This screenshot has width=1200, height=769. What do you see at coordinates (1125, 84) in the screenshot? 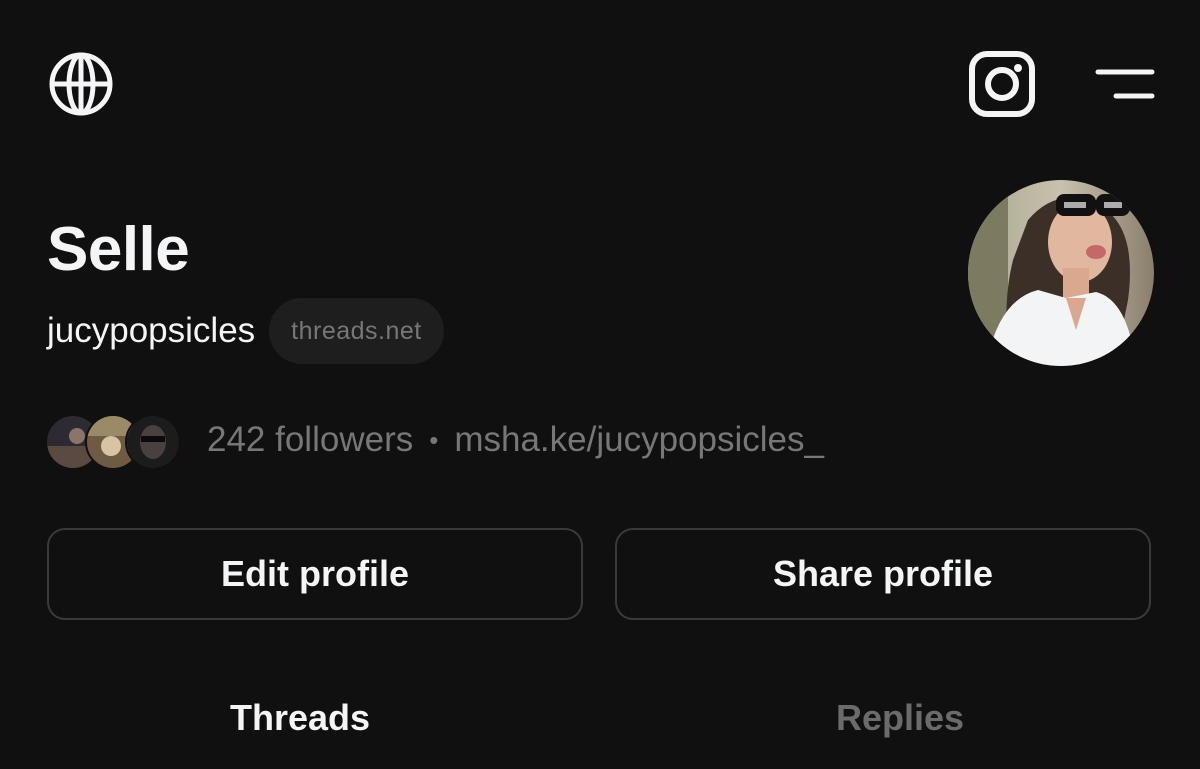
I see `menu-icon` at bounding box center [1125, 84].